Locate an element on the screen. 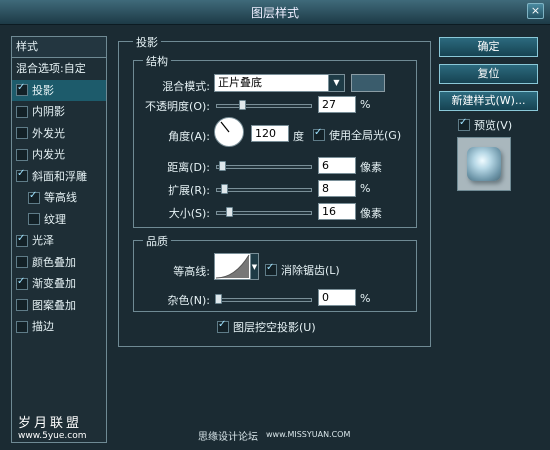  window-title: 图层样式 is located at coordinates (274, 13).